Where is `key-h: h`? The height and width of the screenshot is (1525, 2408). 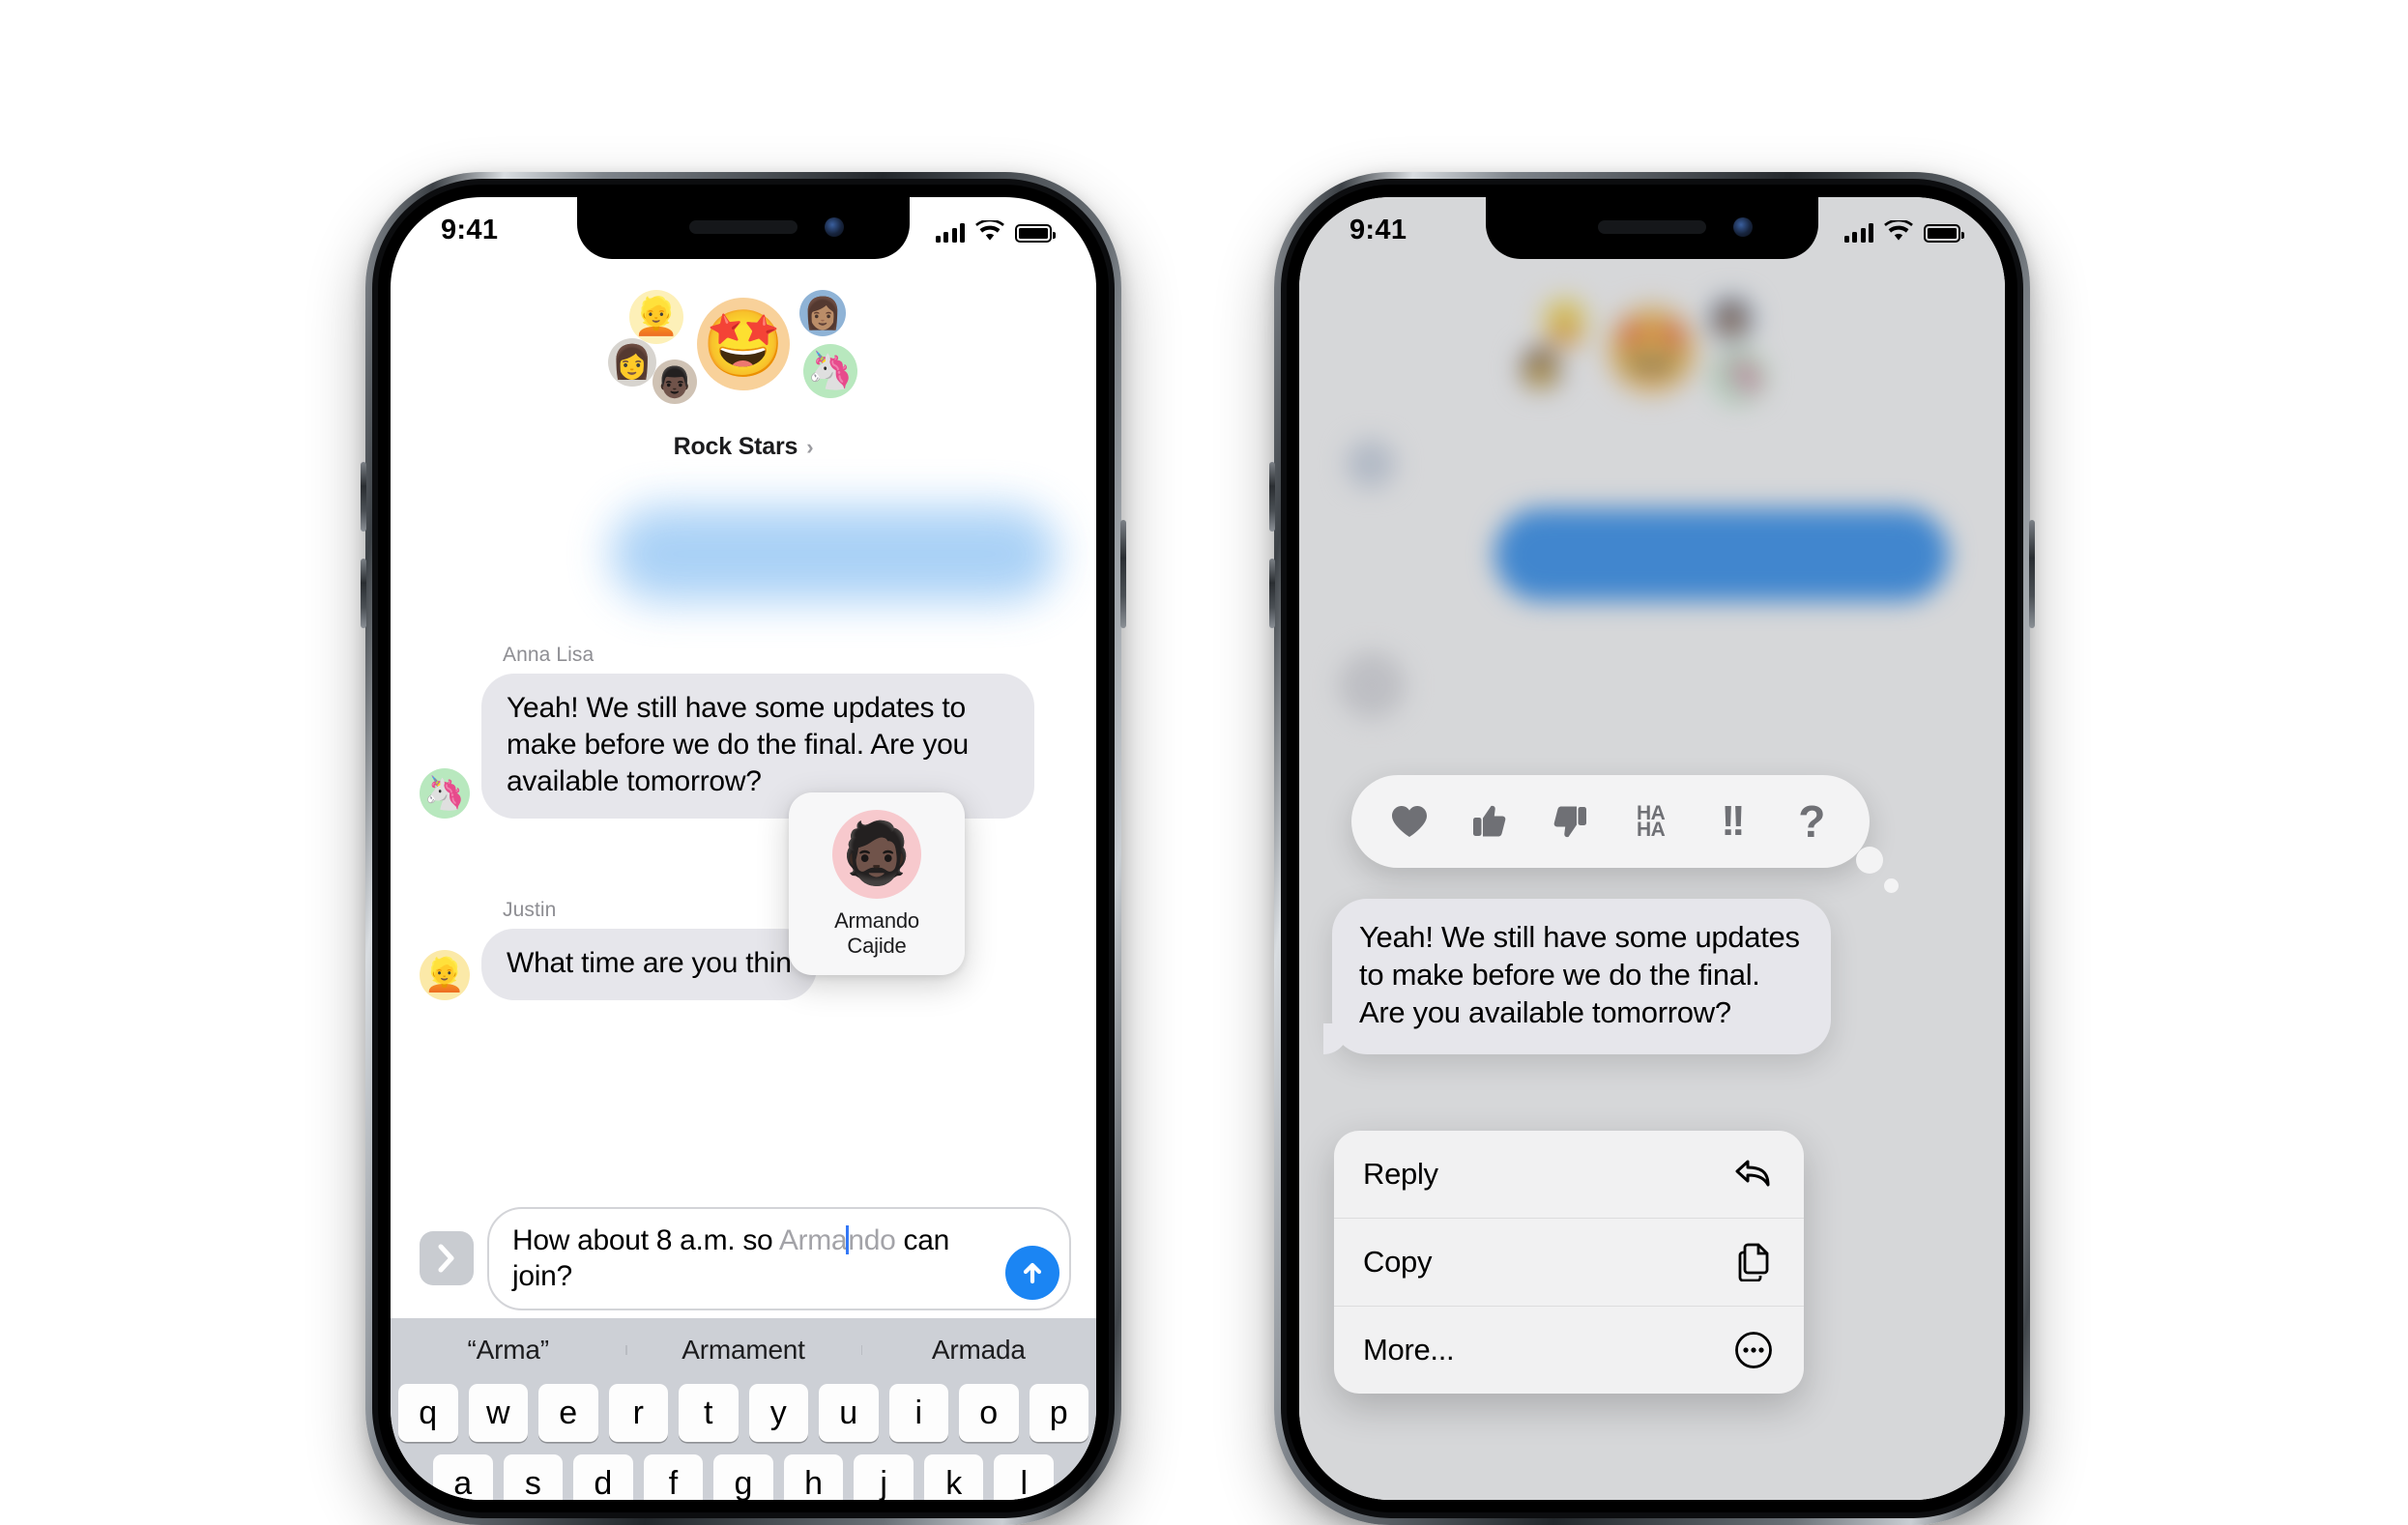 key-h: h is located at coordinates (813, 1477).